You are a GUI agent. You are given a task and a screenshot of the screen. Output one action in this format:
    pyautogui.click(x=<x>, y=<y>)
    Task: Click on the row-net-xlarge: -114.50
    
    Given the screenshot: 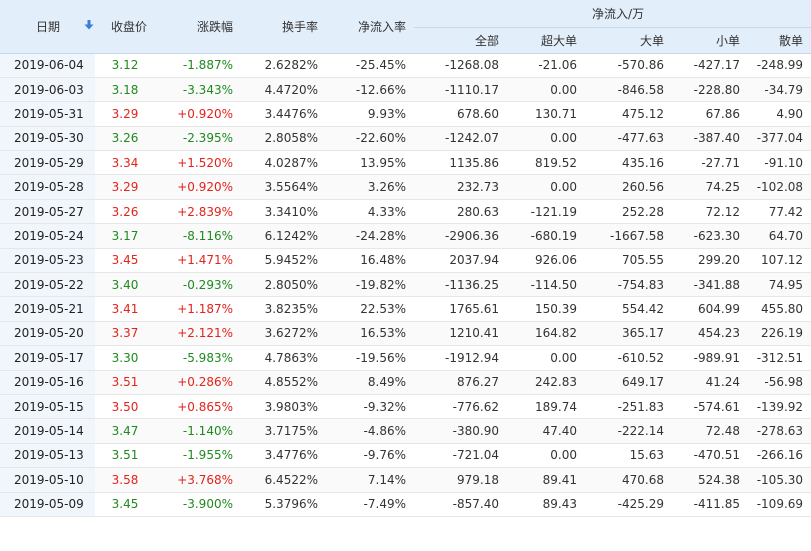 What is the action you would take?
    pyautogui.click(x=546, y=285)
    